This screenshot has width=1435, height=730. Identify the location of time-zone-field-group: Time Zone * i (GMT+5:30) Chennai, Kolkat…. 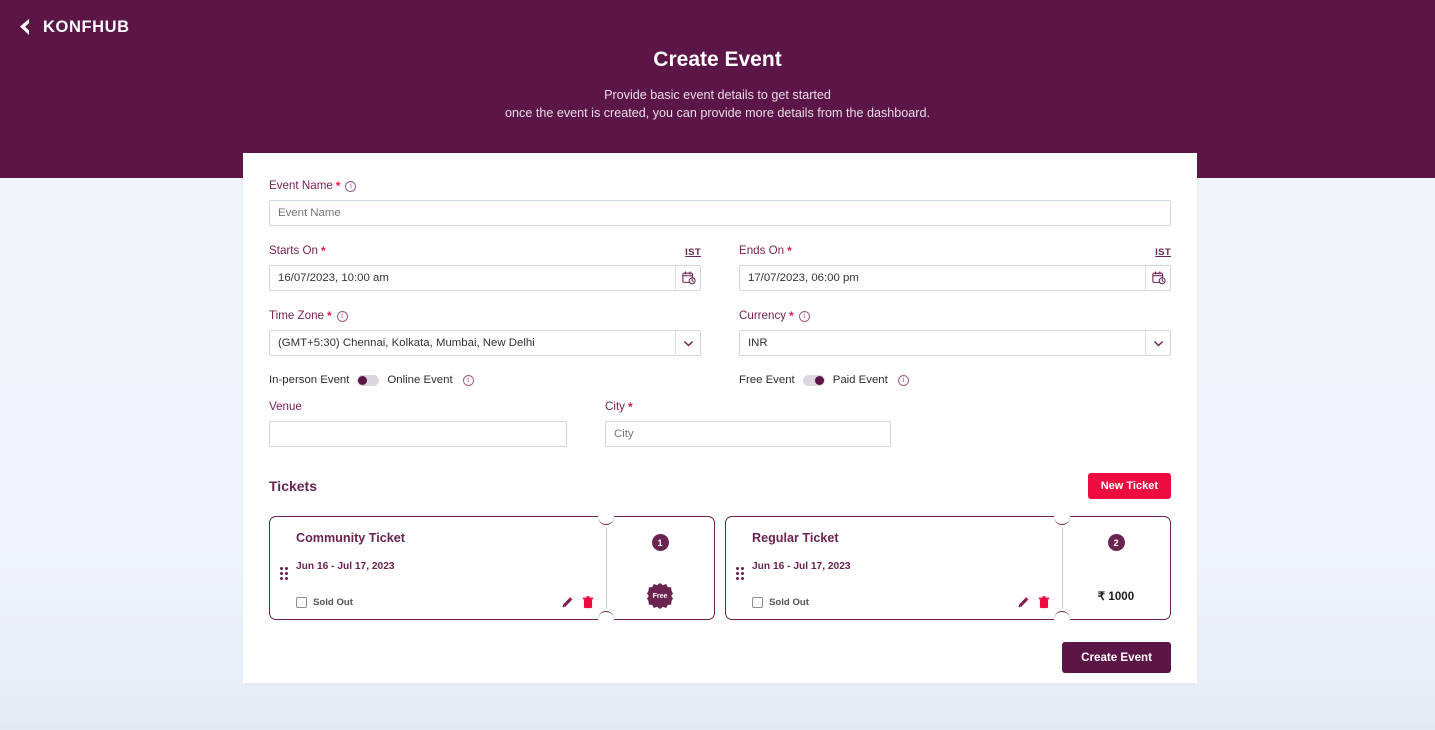
(485, 332).